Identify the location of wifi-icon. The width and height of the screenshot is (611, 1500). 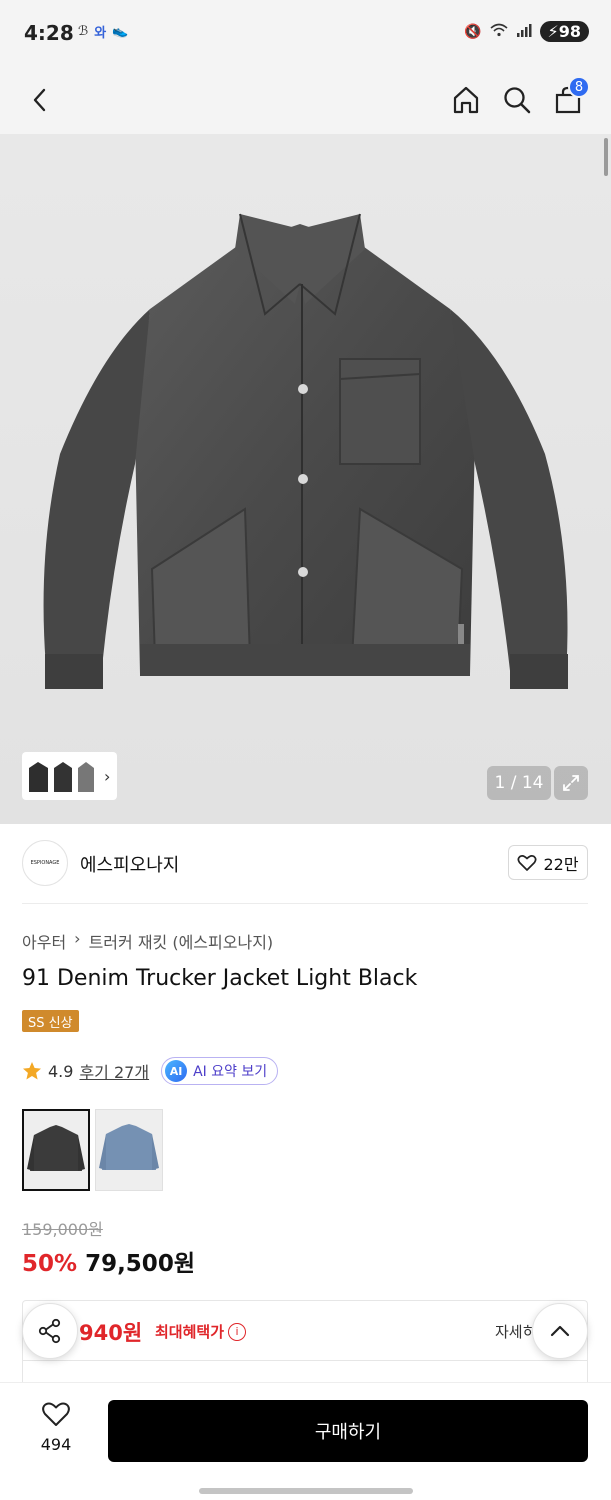
(498, 32).